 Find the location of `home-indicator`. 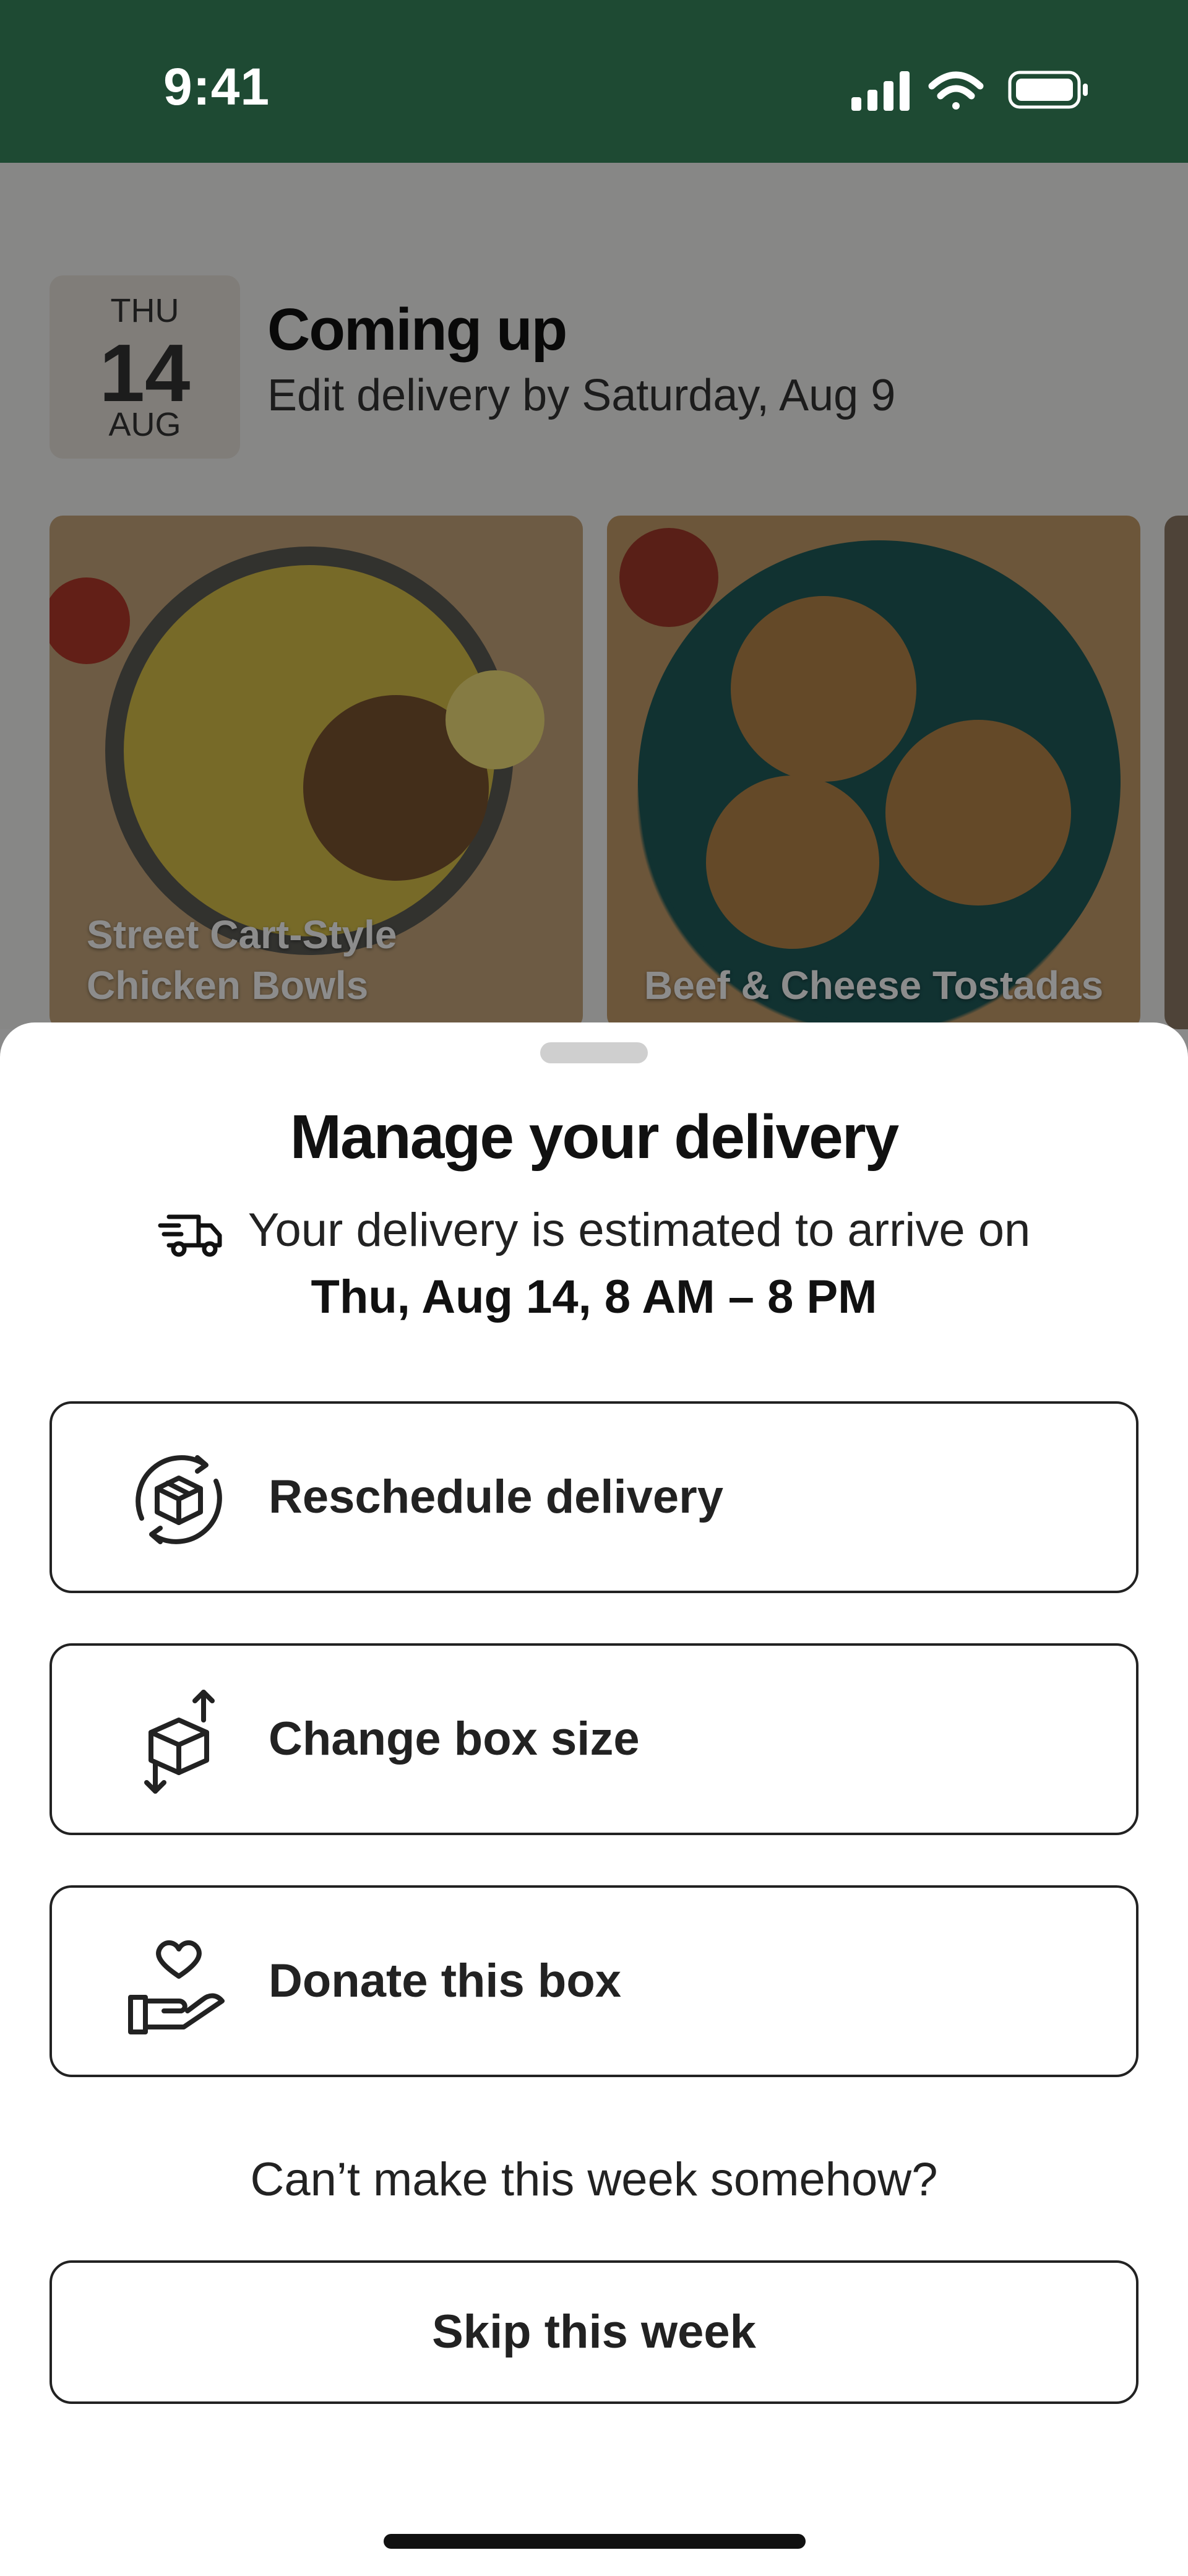

home-indicator is located at coordinates (595, 2541).